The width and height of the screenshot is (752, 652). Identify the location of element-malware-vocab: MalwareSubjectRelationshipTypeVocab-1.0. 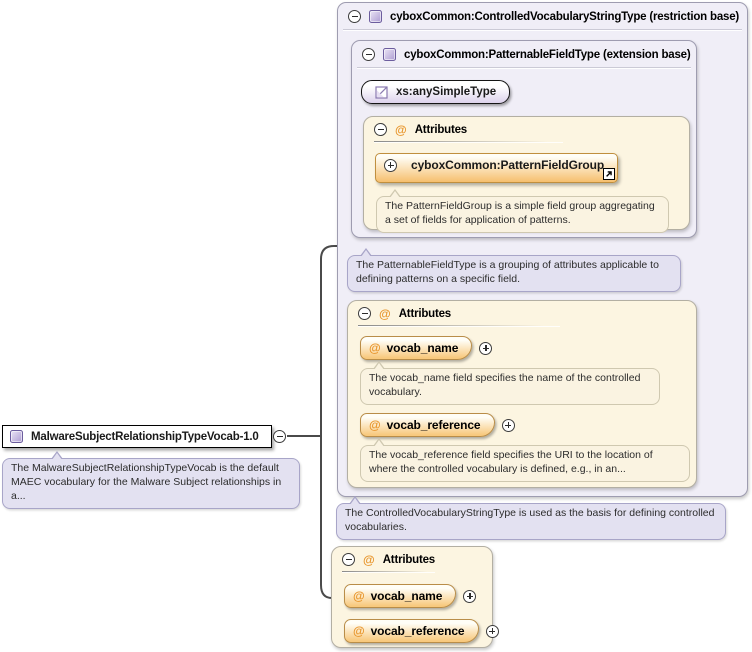
(137, 436).